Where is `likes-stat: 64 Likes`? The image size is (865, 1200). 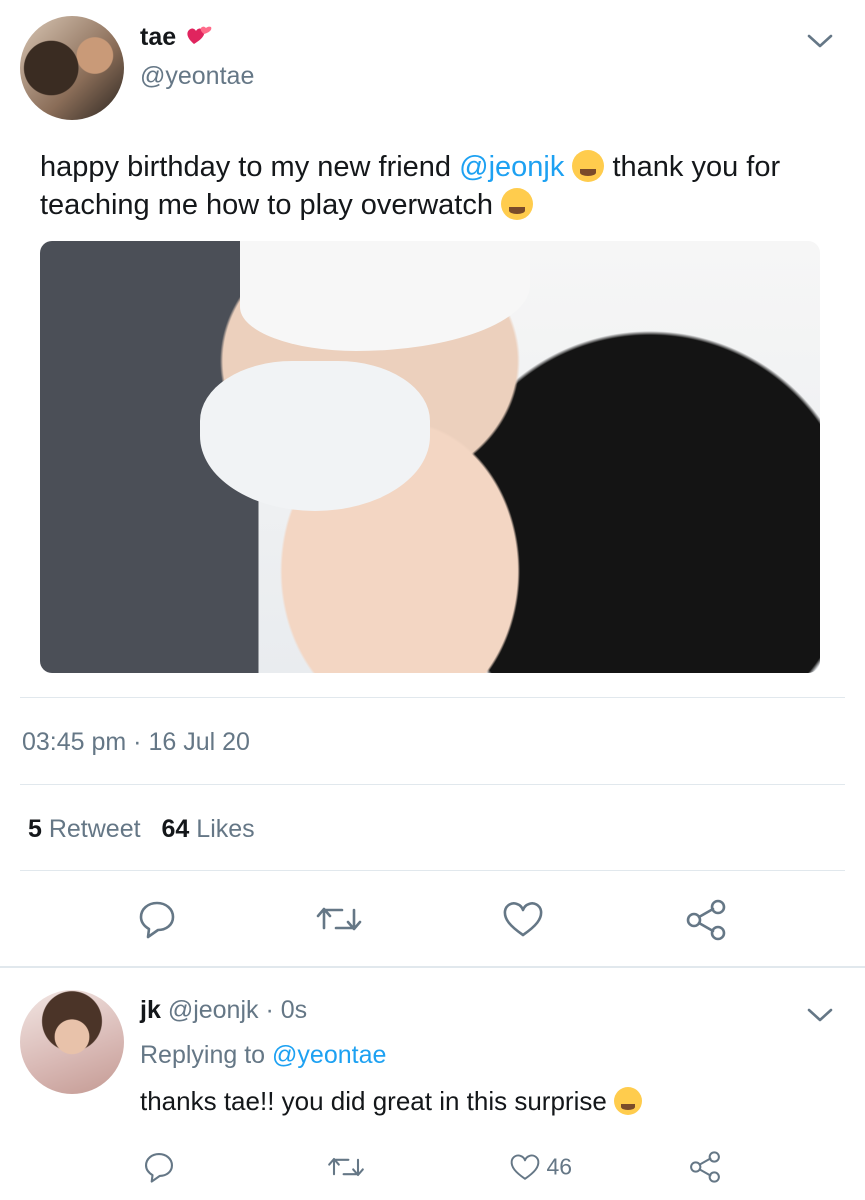 likes-stat: 64 Likes is located at coordinates (208, 829).